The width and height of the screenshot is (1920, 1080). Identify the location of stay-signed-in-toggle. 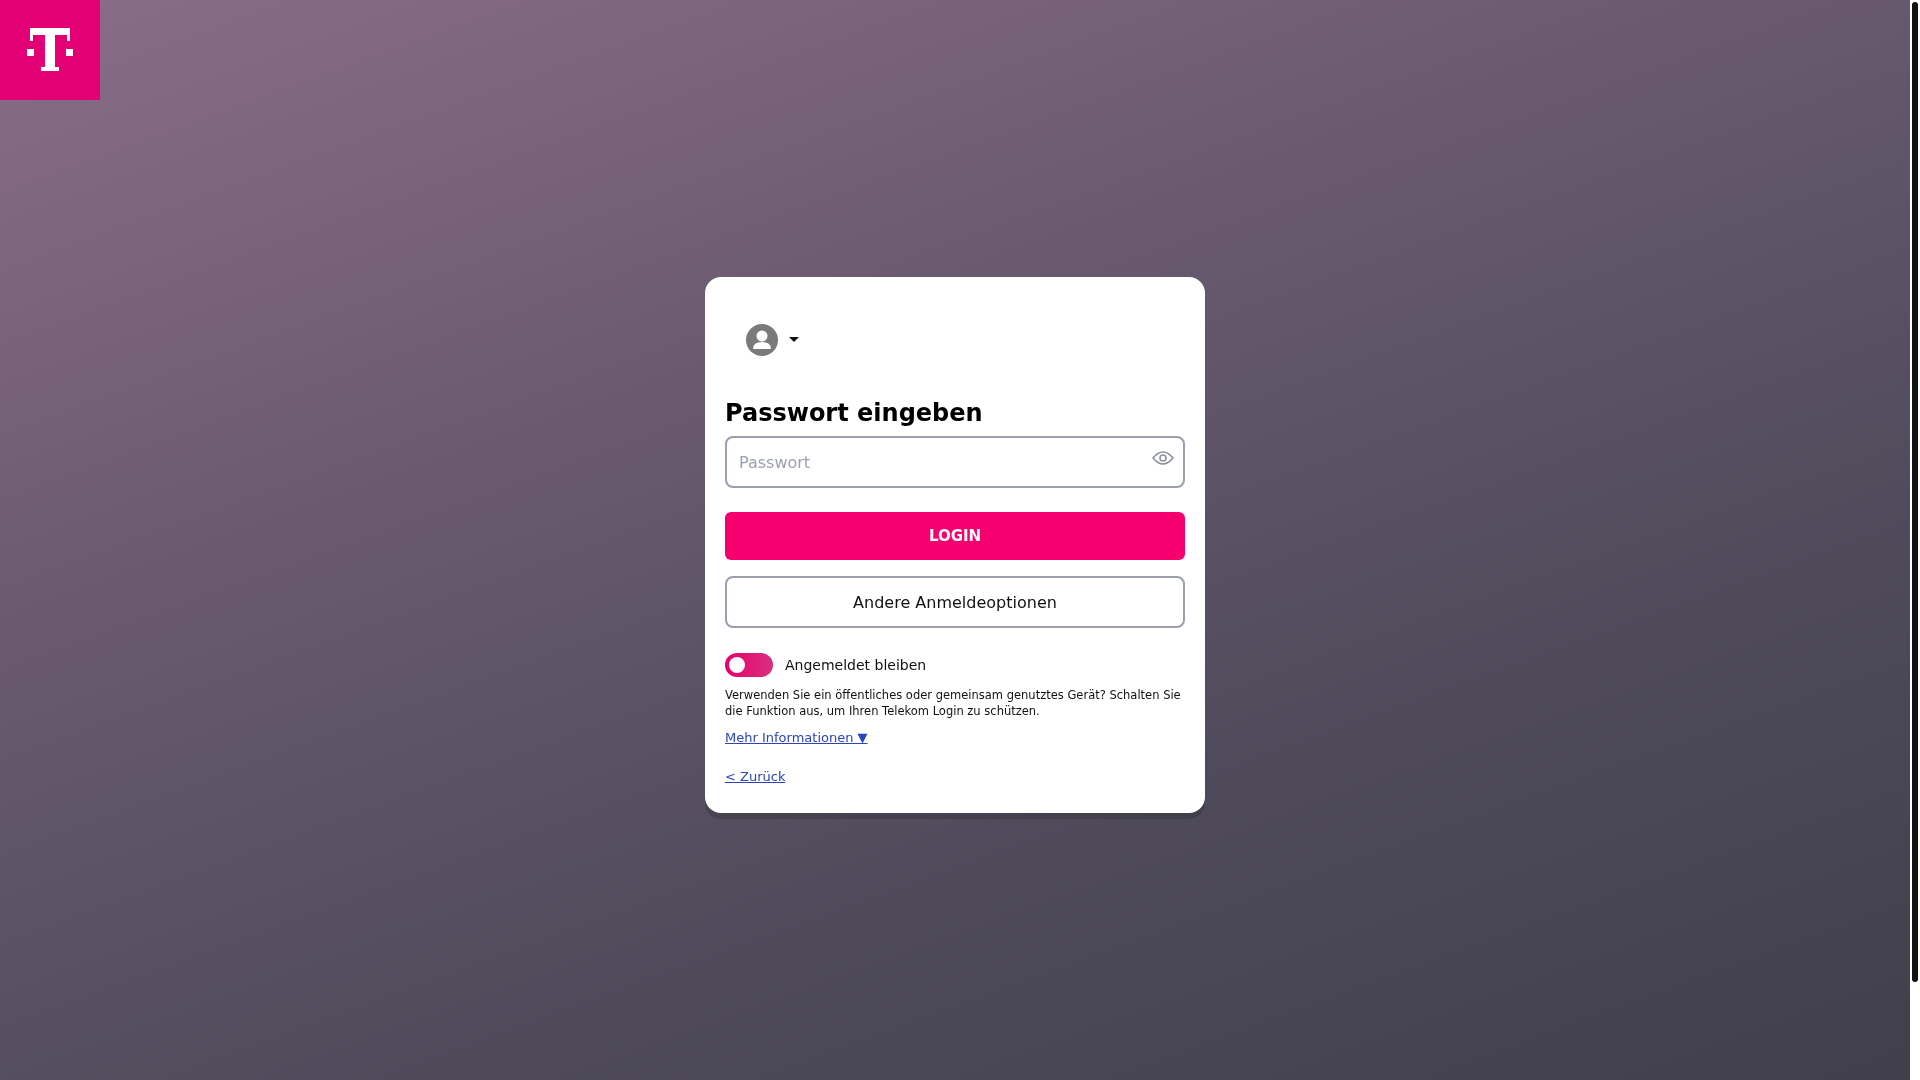
(749, 665).